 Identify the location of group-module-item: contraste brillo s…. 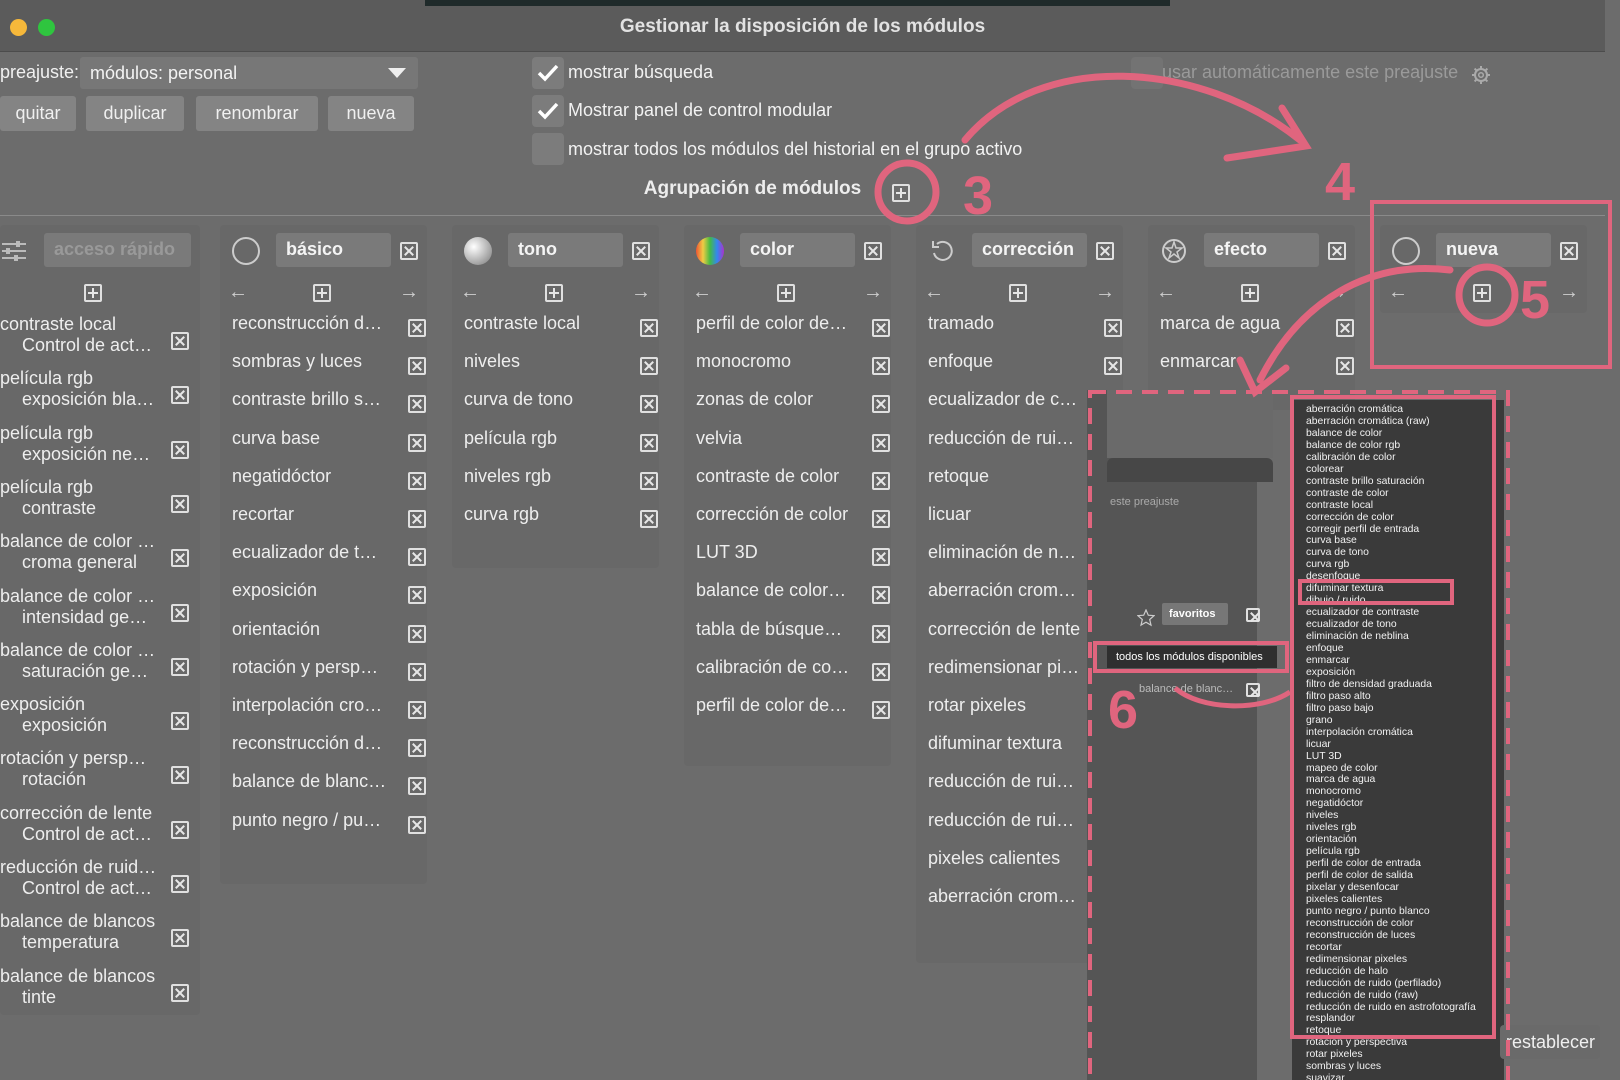
(329, 402).